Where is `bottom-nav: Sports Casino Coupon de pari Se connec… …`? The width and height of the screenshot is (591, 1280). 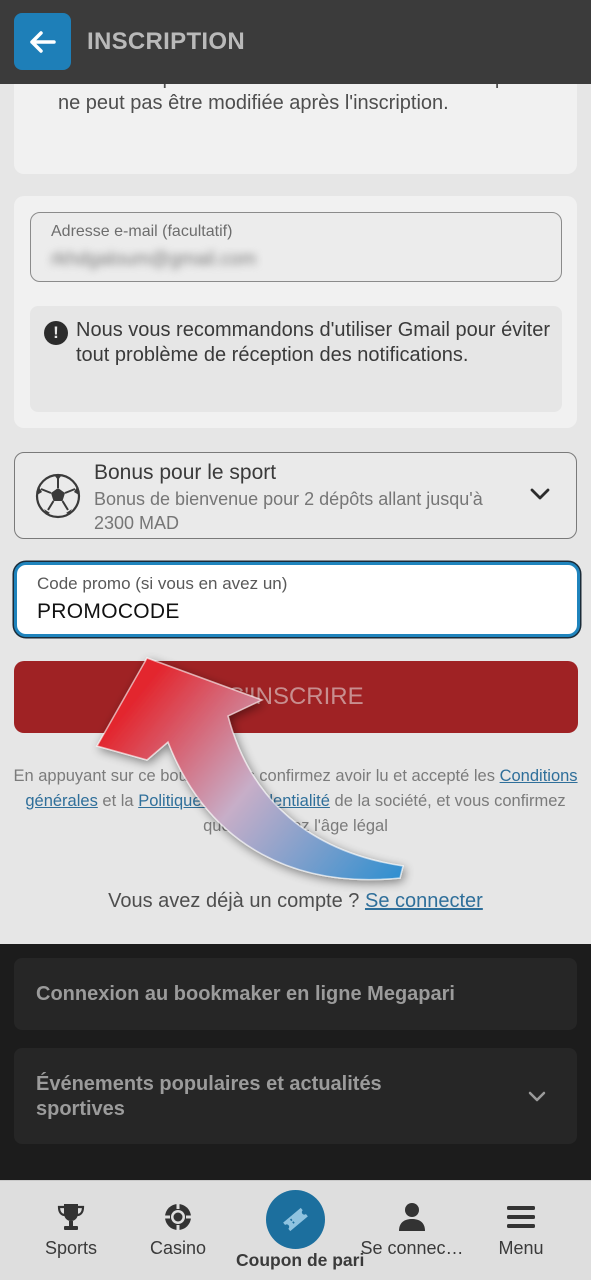
bottom-nav: Sports Casino Coupon de pari Se connec… … is located at coordinates (295, 1230).